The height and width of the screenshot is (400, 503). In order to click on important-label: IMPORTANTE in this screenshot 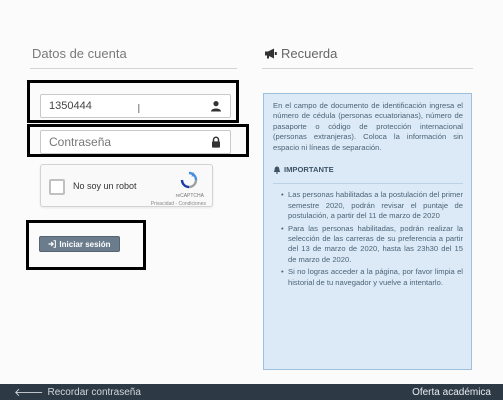, I will do `click(309, 170)`.